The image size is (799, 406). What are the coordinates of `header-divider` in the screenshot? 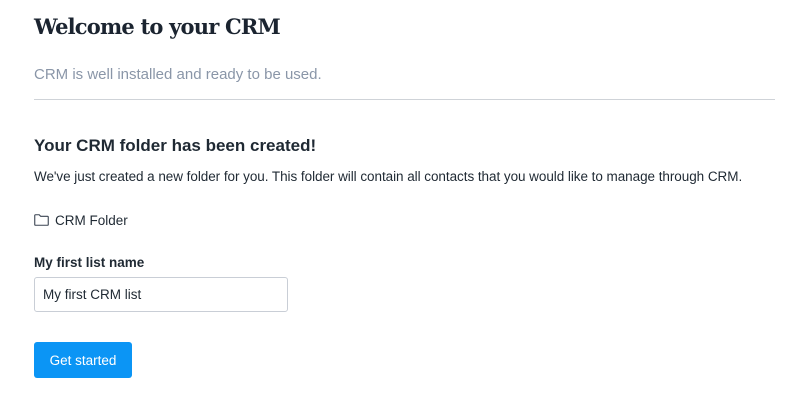 It's located at (404, 99).